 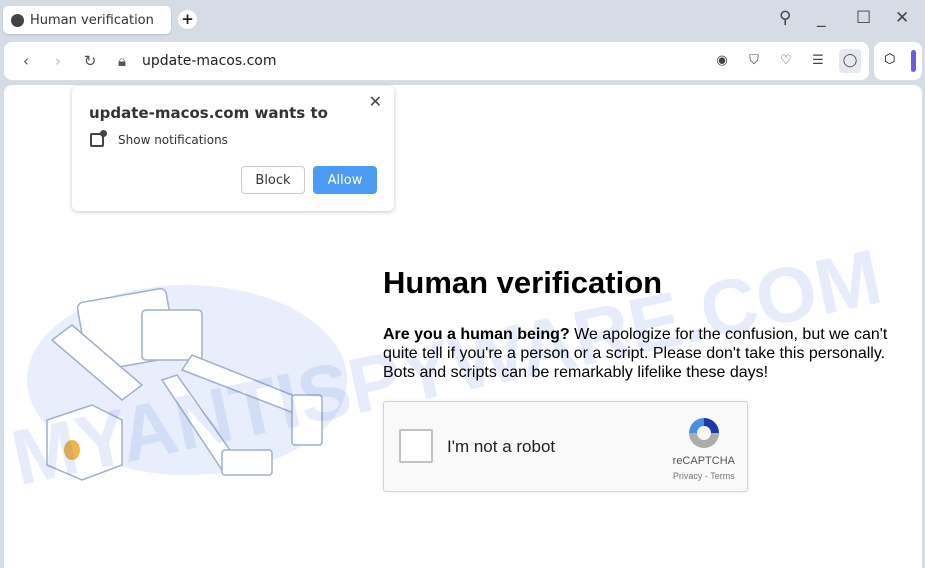 I want to click on new-tab-button: +, so click(x=187, y=19).